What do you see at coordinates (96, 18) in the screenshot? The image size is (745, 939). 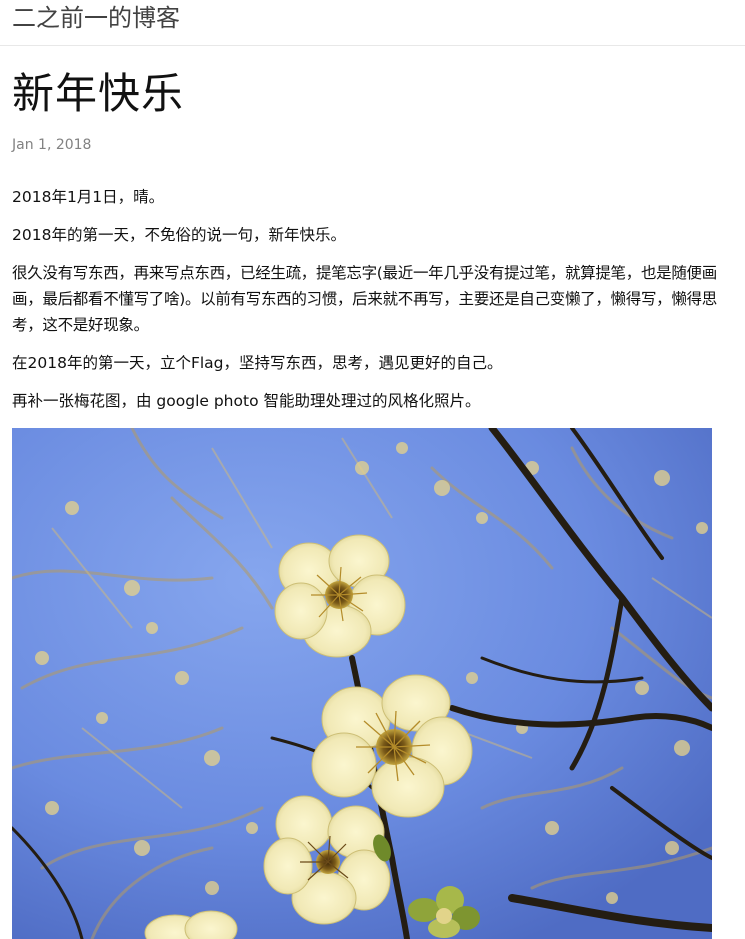 I see `site-title-link: 二之前一的博客` at bounding box center [96, 18].